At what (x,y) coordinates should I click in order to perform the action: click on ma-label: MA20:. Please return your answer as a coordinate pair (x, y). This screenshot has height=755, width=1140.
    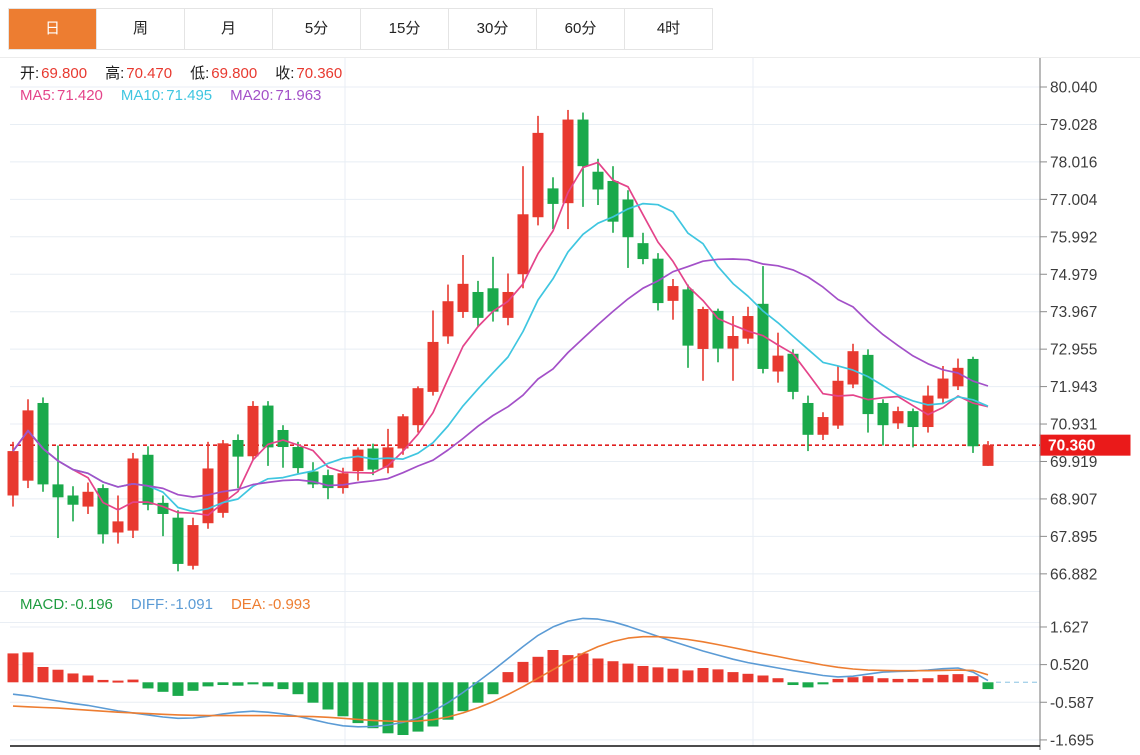
    Looking at the image, I should click on (252, 95).